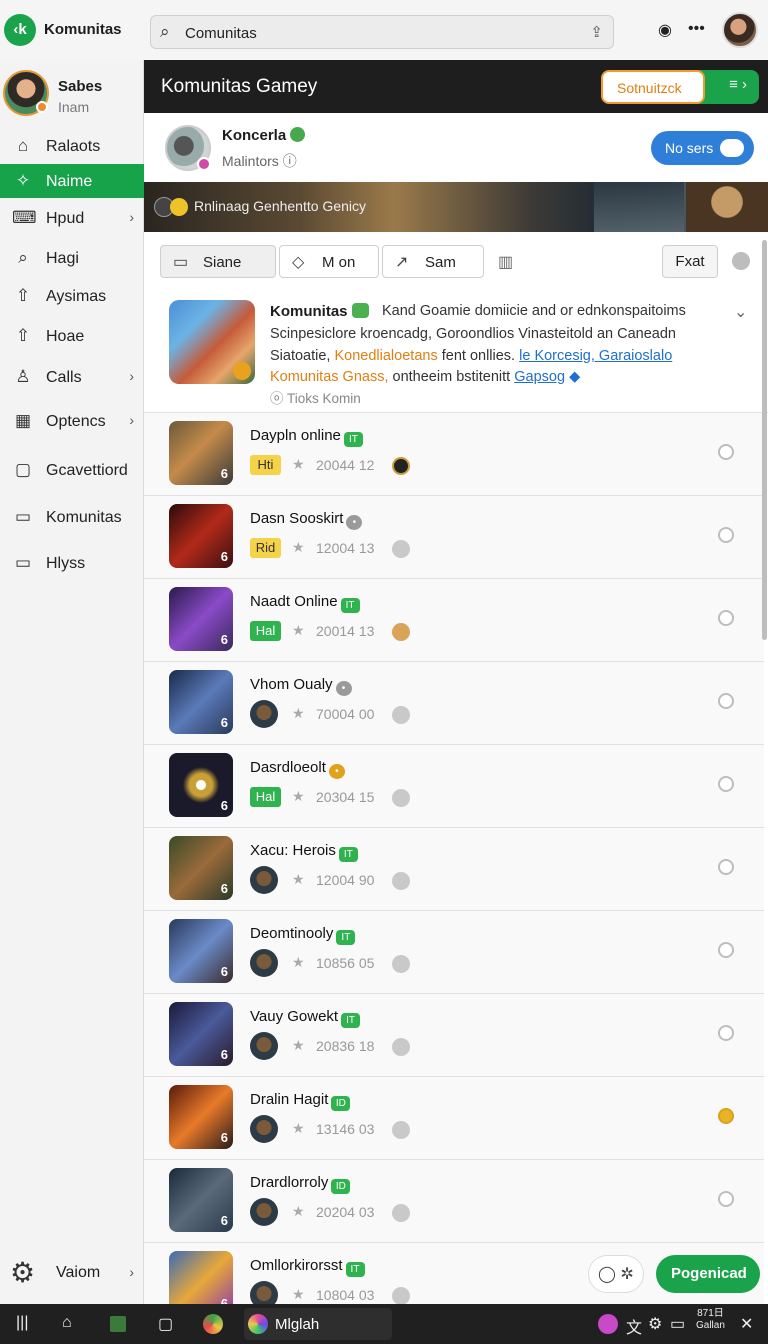 The height and width of the screenshot is (1344, 768). Describe the element at coordinates (454, 454) in the screenshot. I see `game-list-item: 6 Daypln online IT Hti ★ 20044 12` at that location.